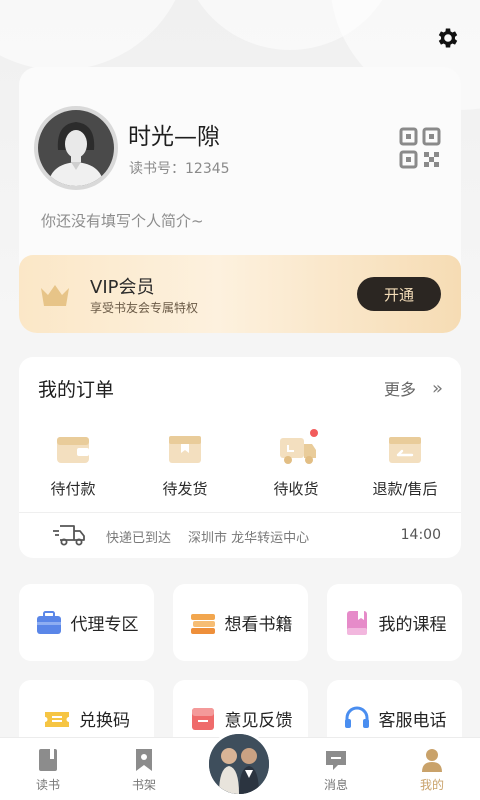 The width and height of the screenshot is (480, 800). I want to click on crown-icon, so click(55, 295).